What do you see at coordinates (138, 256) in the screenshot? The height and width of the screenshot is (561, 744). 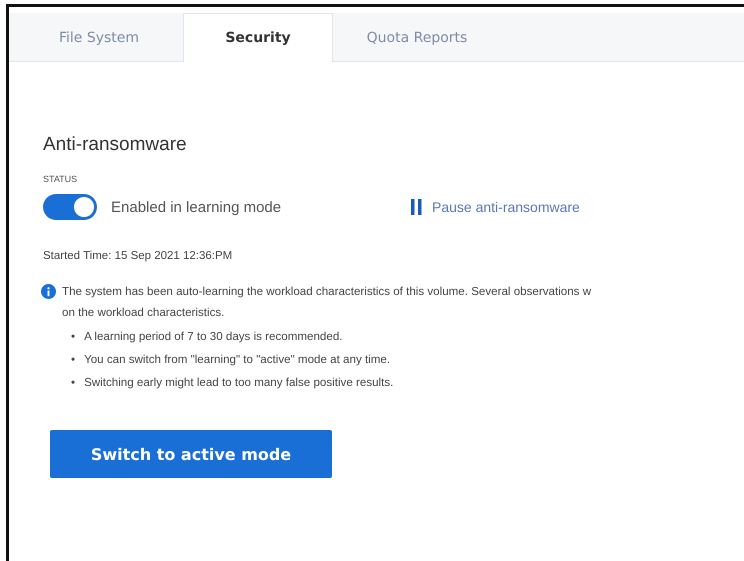 I see `started-time: Started Time: 15 Sep 2021 12:36:PM` at bounding box center [138, 256].